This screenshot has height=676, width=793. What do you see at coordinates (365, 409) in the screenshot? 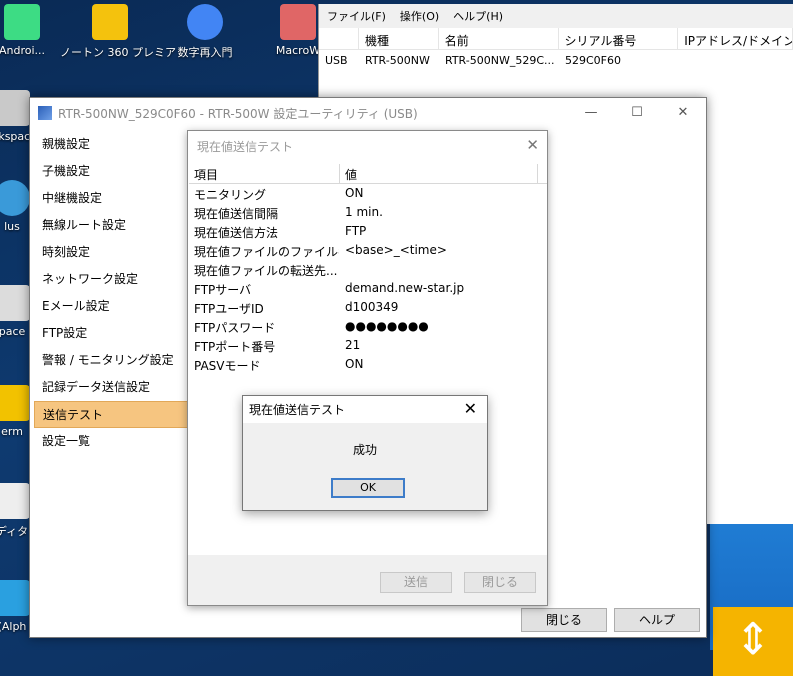
I see `popup-title: 現在値送信テスト` at bounding box center [365, 409].